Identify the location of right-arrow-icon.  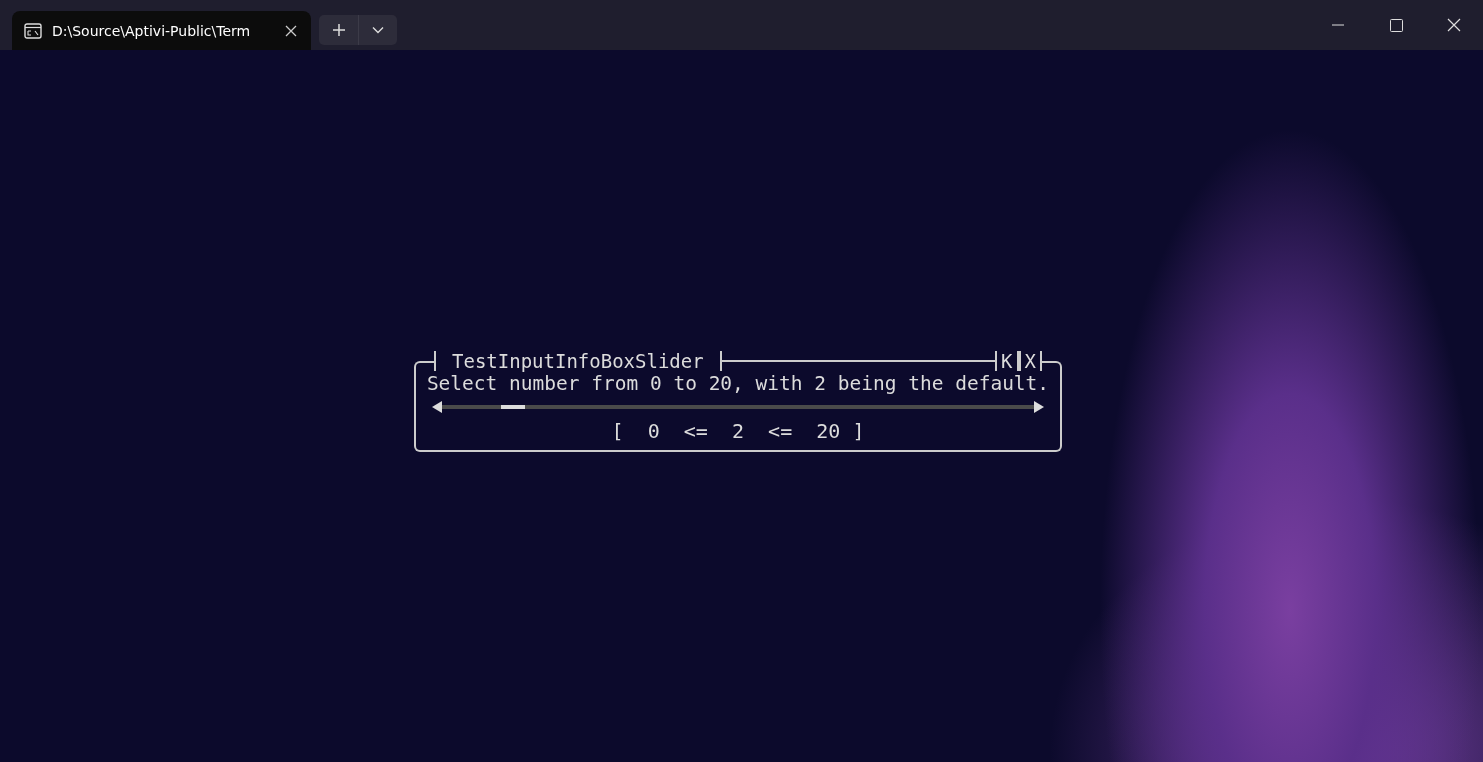
(1039, 407).